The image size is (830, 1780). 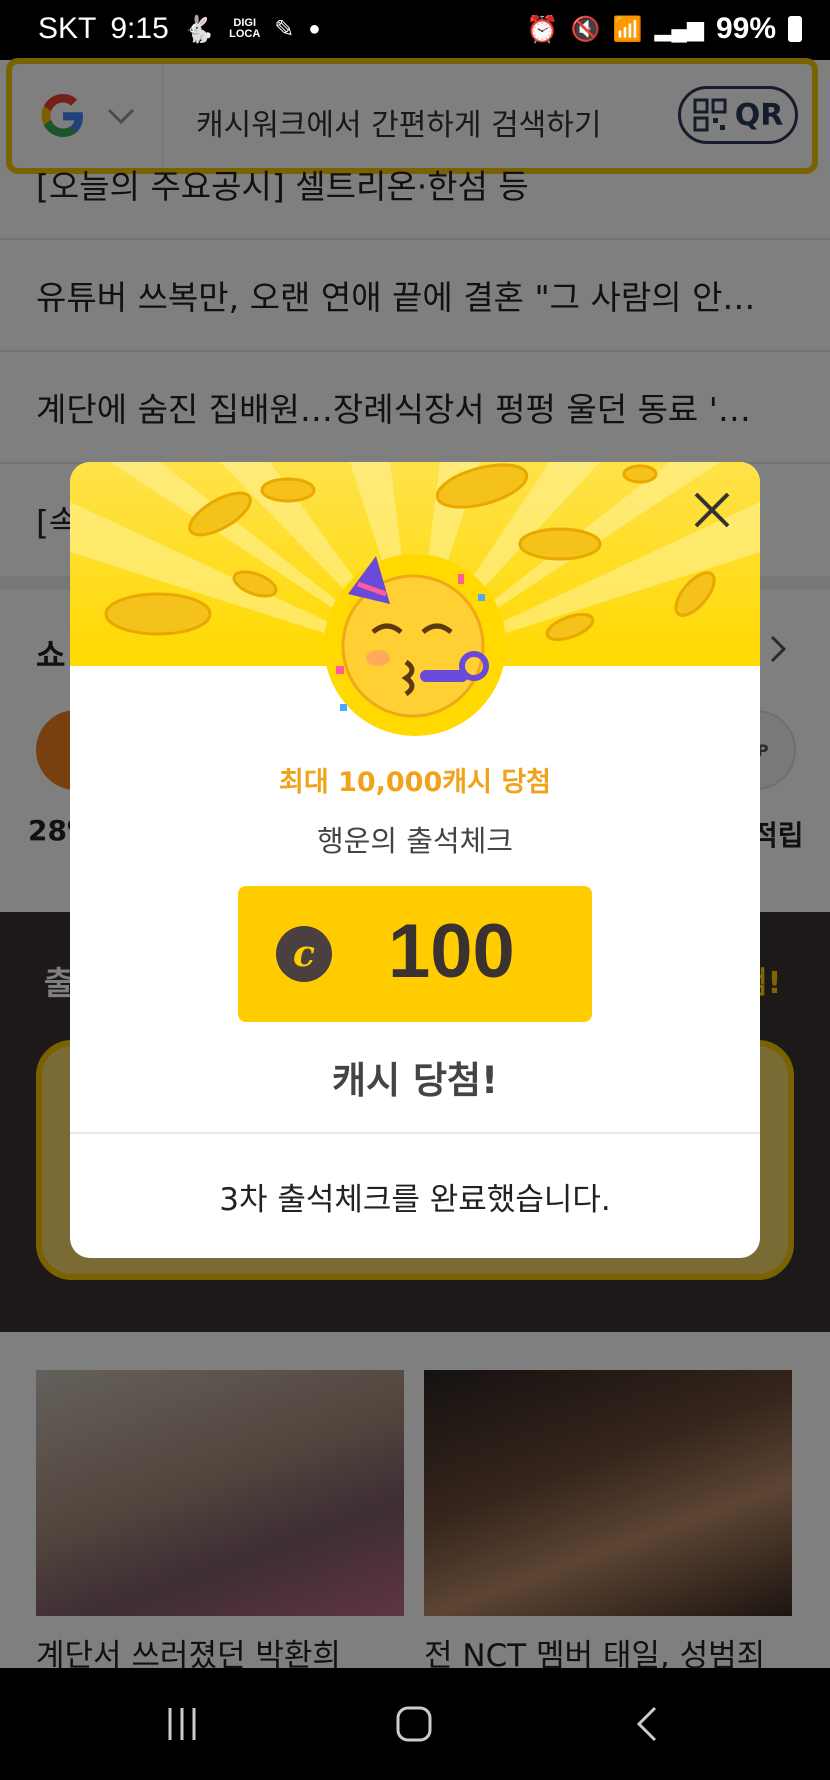 What do you see at coordinates (245, 28) in the screenshot?
I see `digiloca-badge: DIGI LOCA` at bounding box center [245, 28].